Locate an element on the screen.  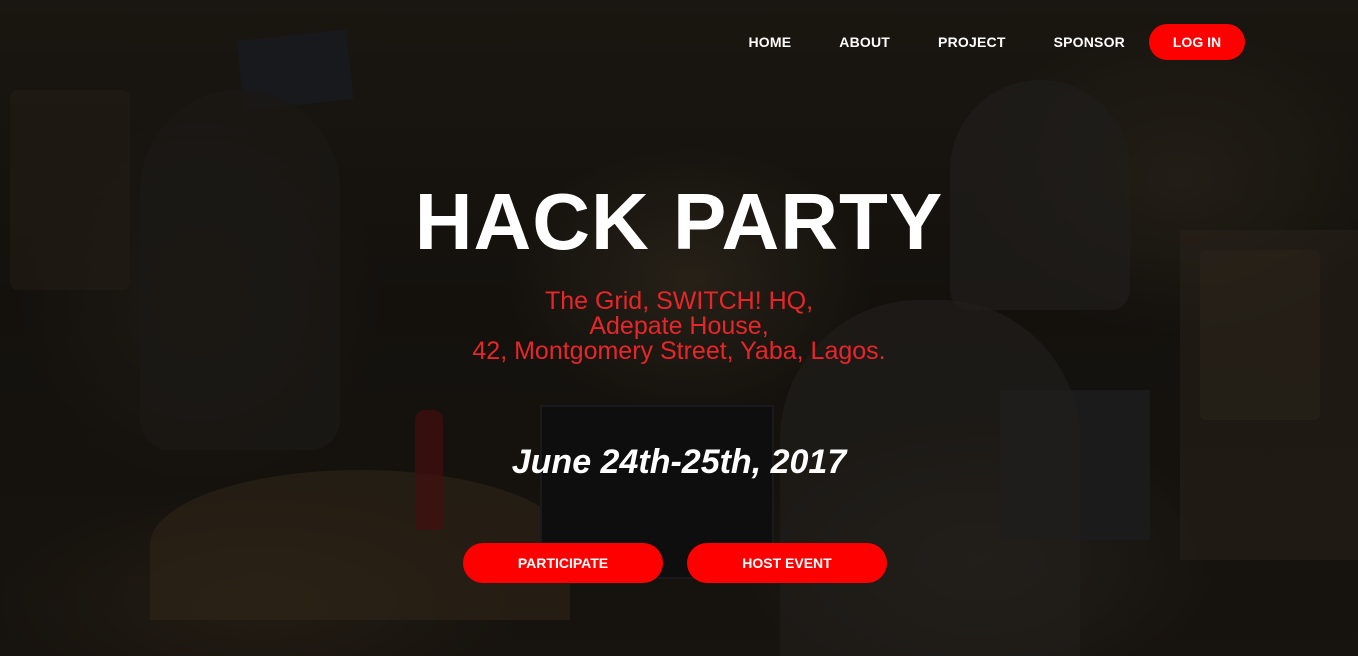
nav-sponsor-link: SPONSOR is located at coordinates (1089, 42).